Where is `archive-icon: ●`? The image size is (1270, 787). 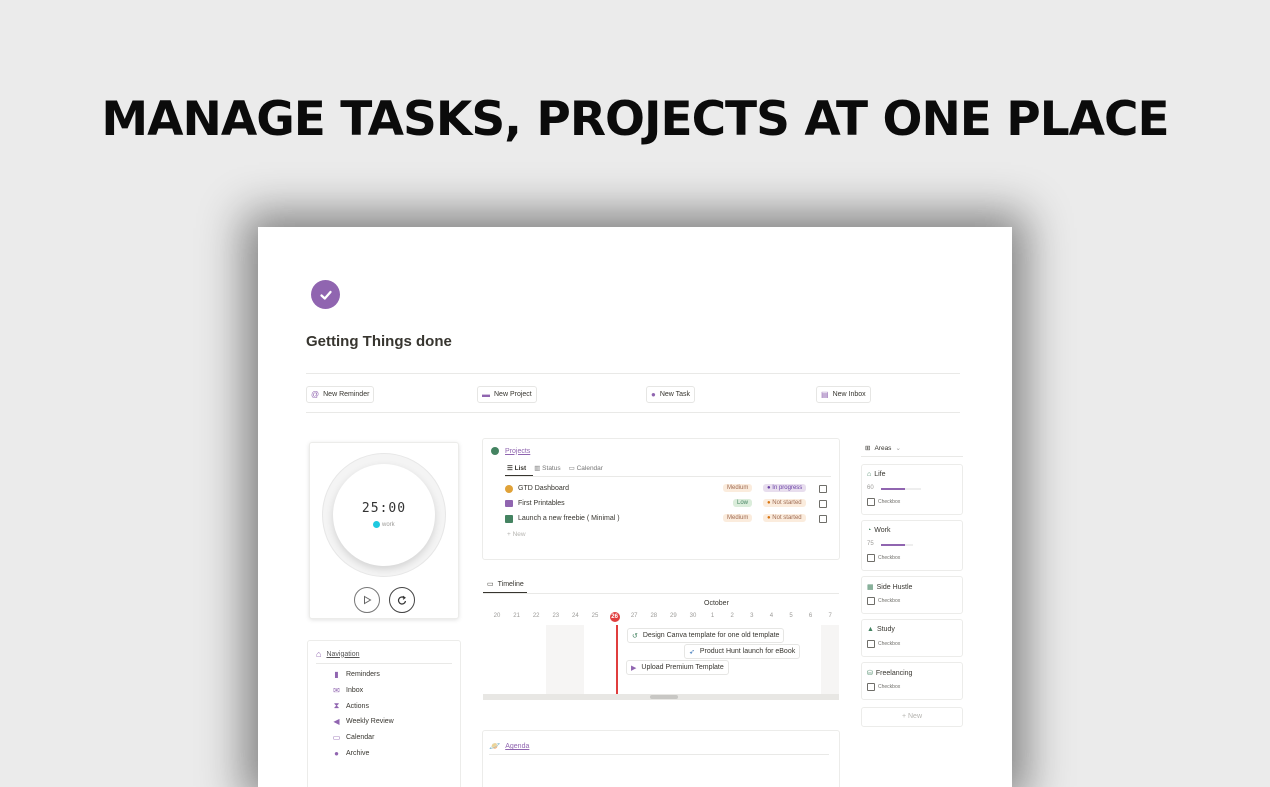
archive-icon: ● is located at coordinates (336, 753).